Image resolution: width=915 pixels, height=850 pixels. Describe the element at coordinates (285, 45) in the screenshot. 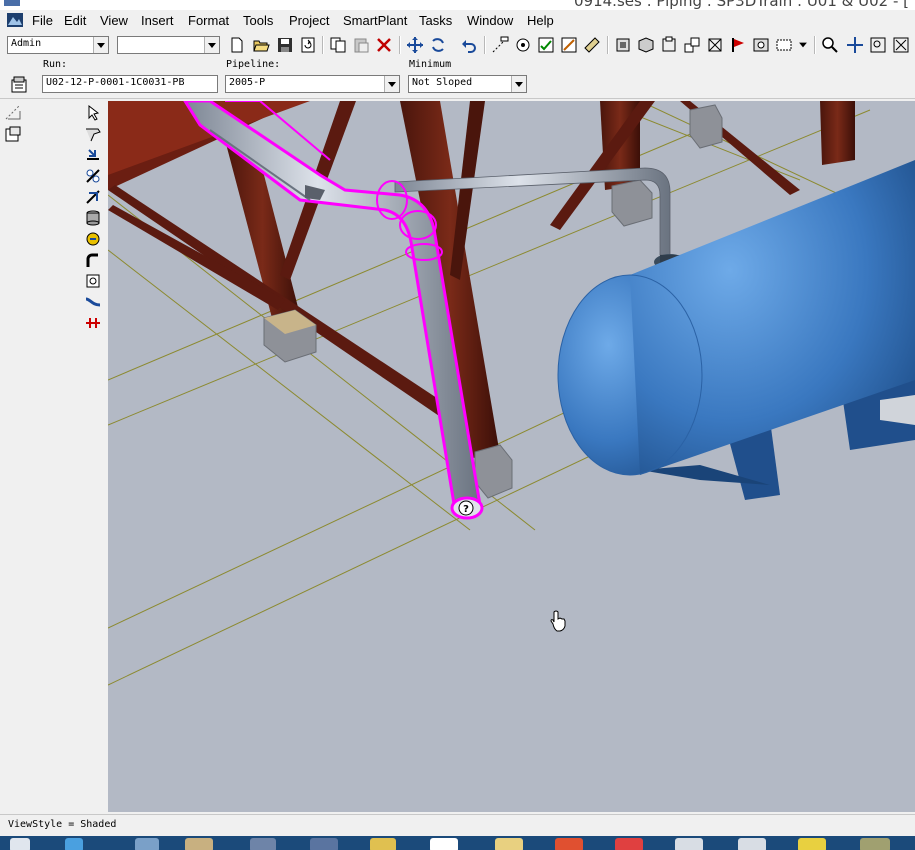

I see `save-icon` at that location.